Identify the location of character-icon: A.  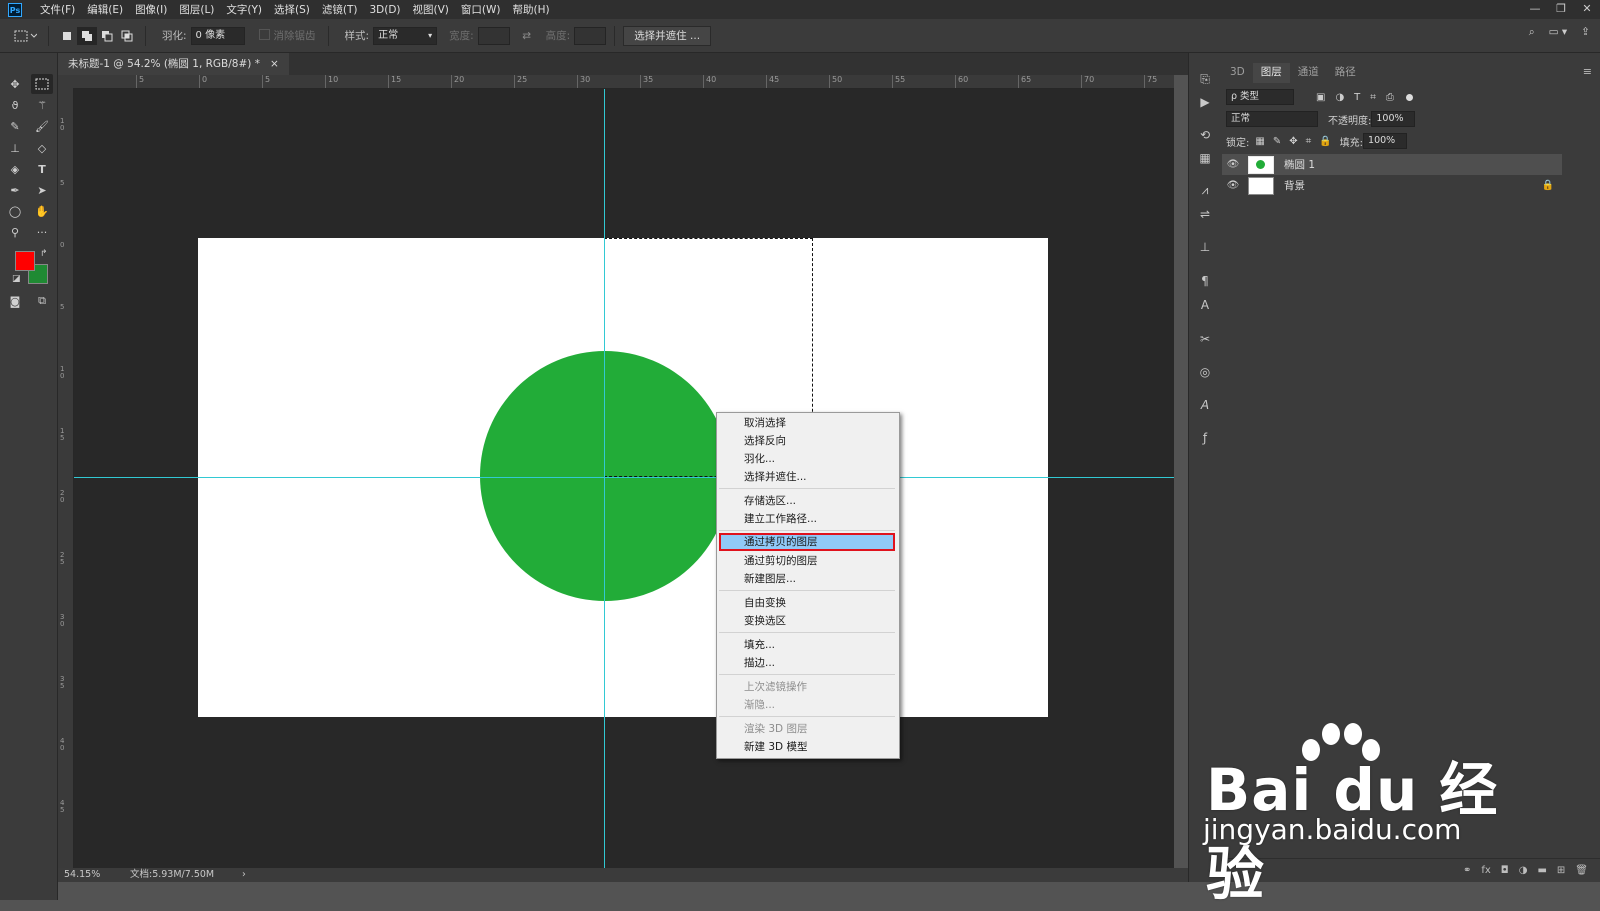
(1205, 305).